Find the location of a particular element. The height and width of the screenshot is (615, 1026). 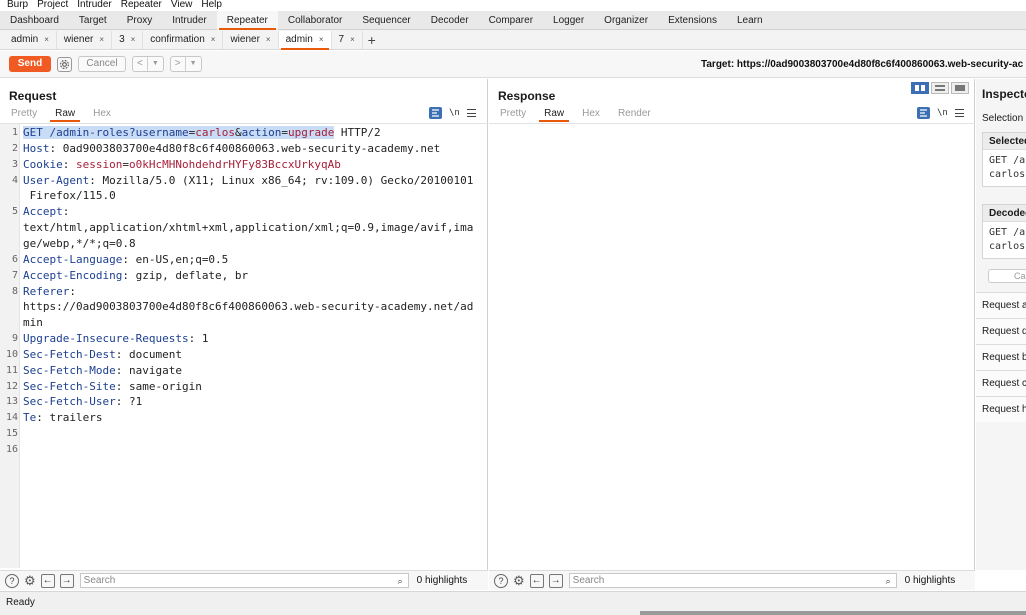

menu-item-burp: Burp is located at coordinates (17, 5).